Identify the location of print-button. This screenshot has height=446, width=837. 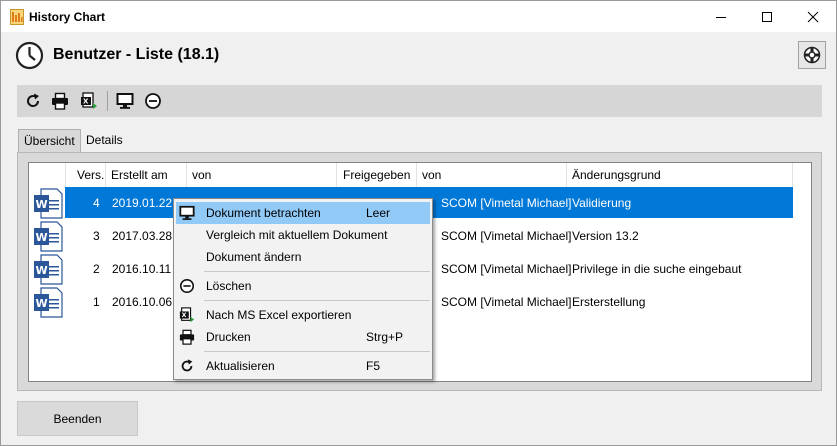
(60, 101).